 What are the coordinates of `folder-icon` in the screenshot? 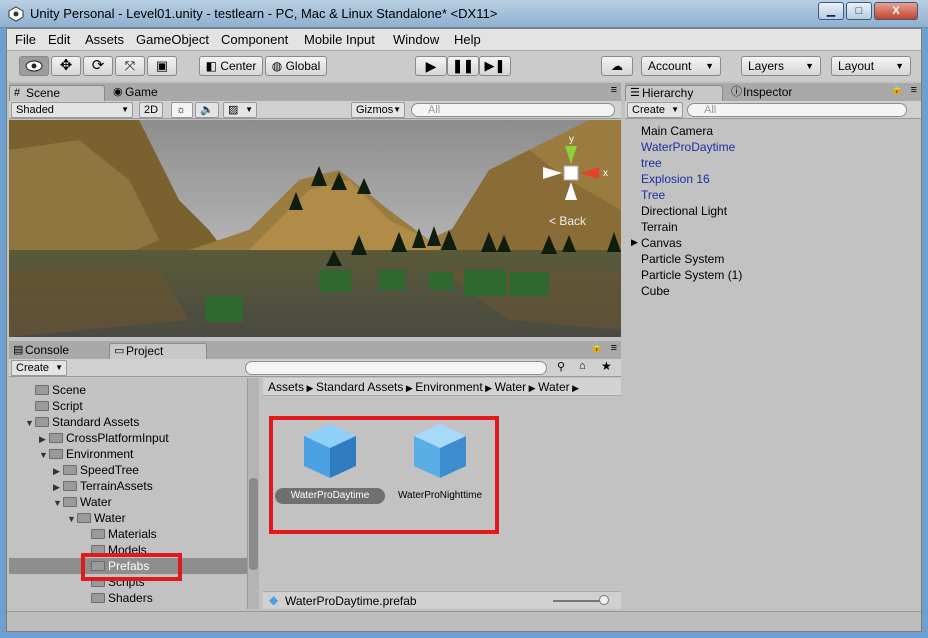 It's located at (98, 598).